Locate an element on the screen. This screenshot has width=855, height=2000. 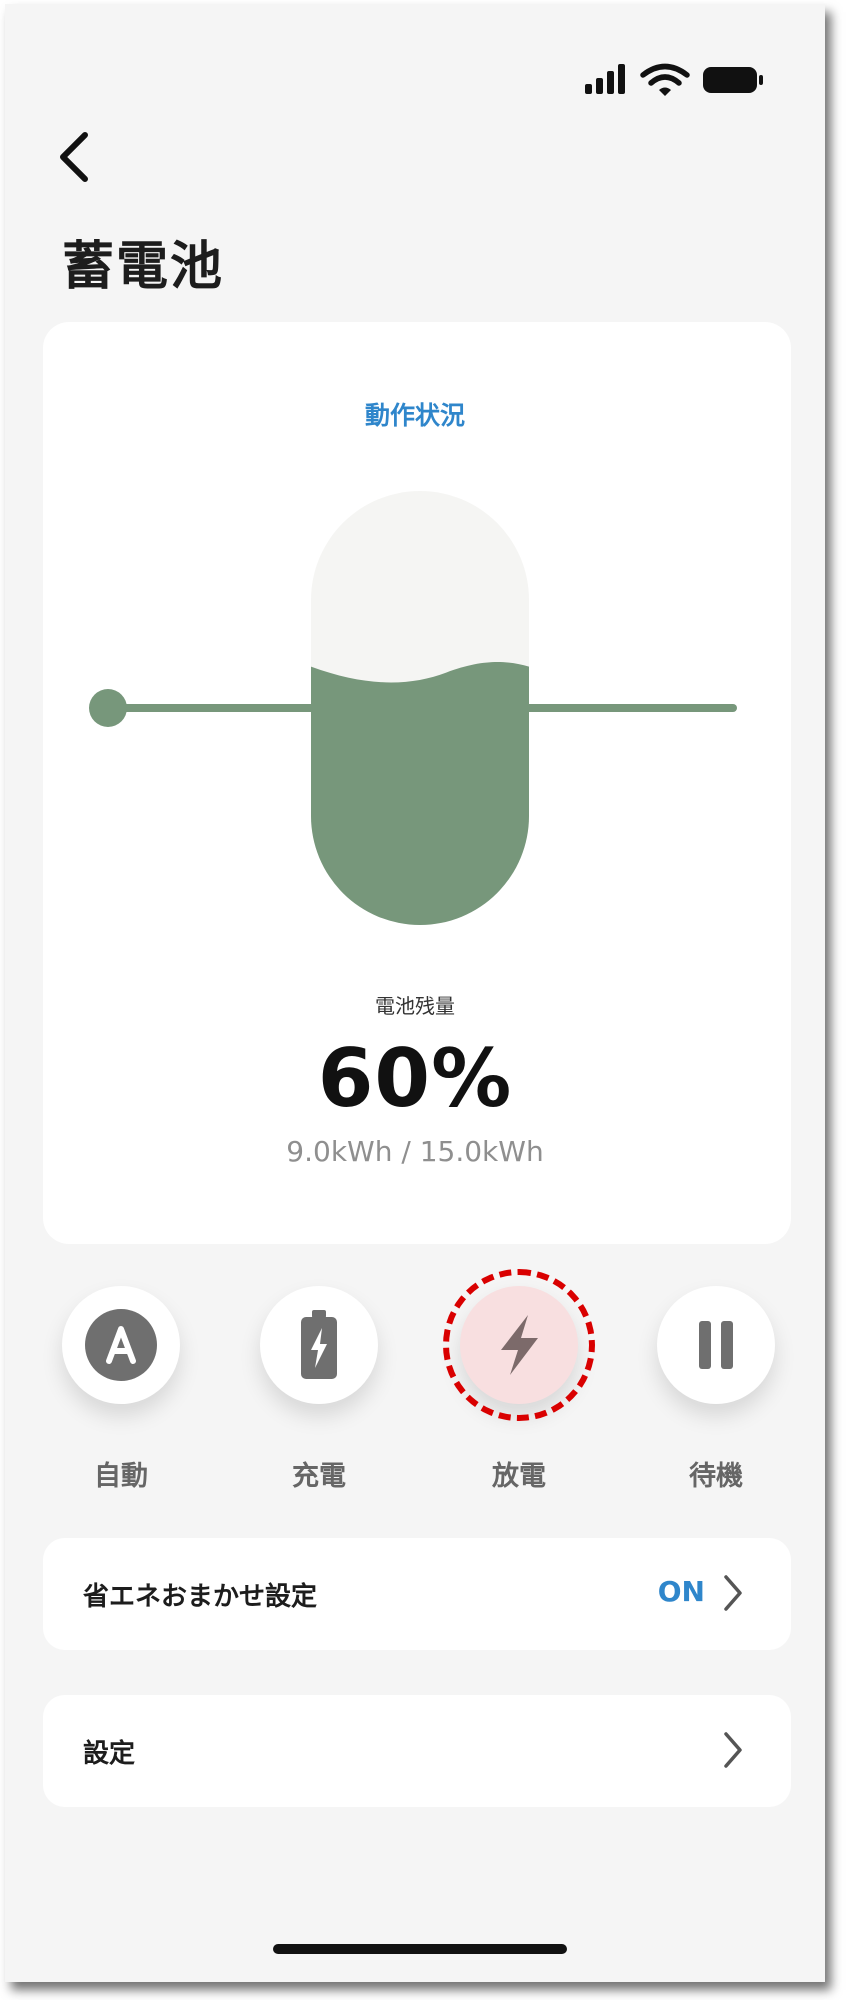
remaining-label: 電池残量 is located at coordinates (415, 1006).